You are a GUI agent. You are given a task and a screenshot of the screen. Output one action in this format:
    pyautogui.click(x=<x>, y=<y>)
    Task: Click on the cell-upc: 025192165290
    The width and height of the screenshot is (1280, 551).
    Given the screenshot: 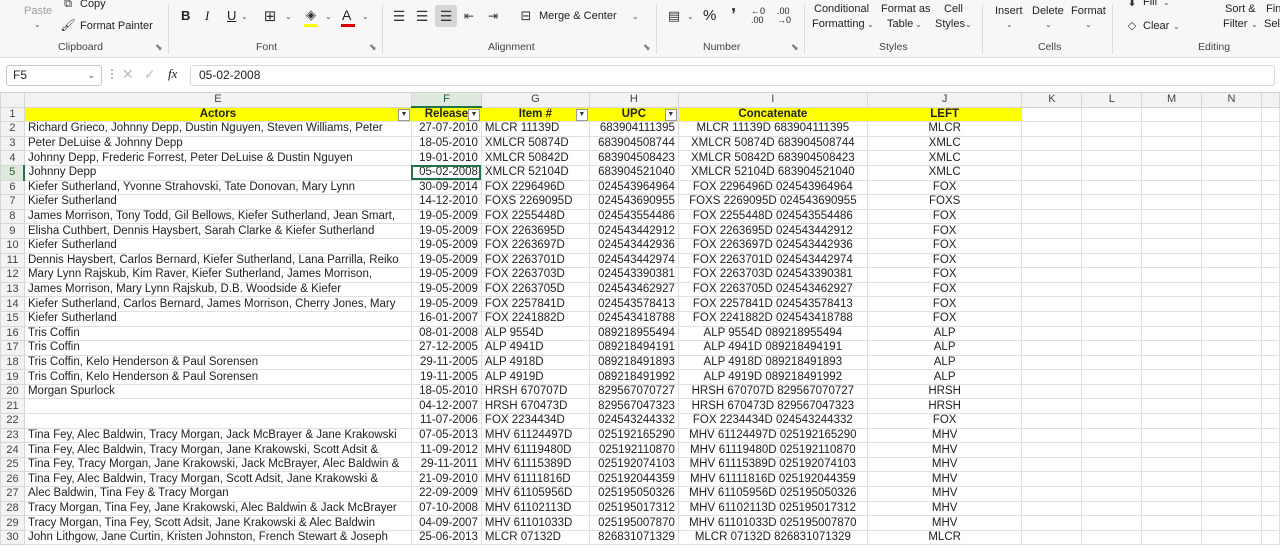 What is the action you would take?
    pyautogui.click(x=633, y=435)
    